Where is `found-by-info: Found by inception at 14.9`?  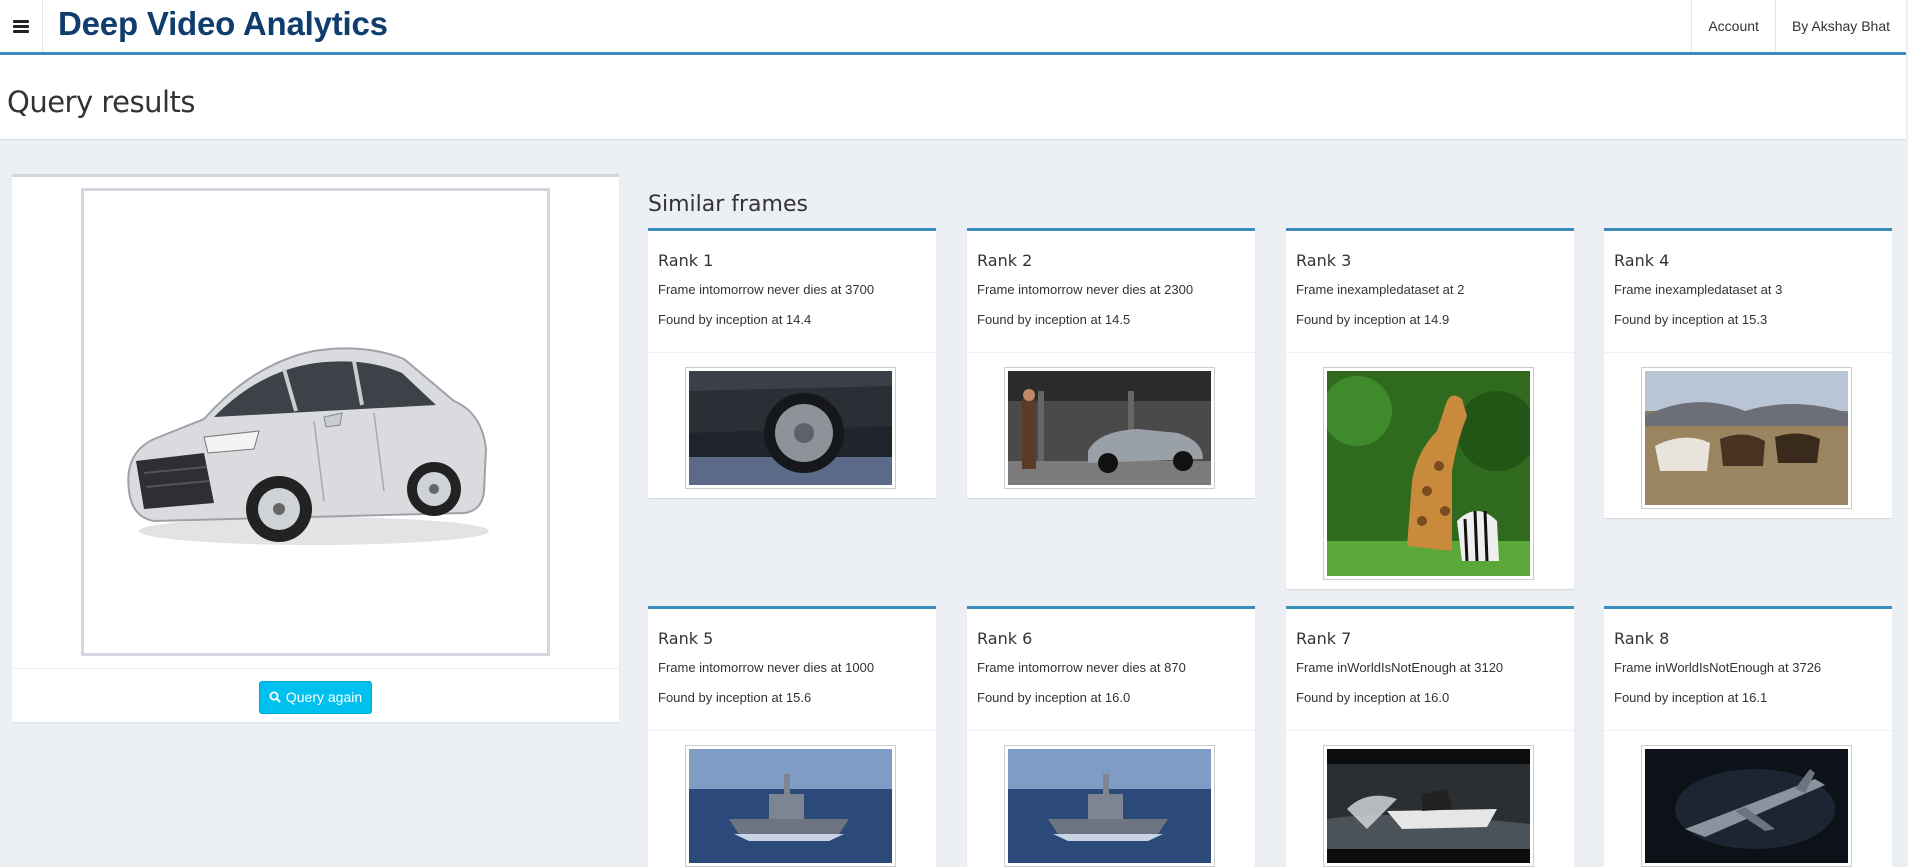 found-by-info: Found by inception at 14.9 is located at coordinates (1373, 319).